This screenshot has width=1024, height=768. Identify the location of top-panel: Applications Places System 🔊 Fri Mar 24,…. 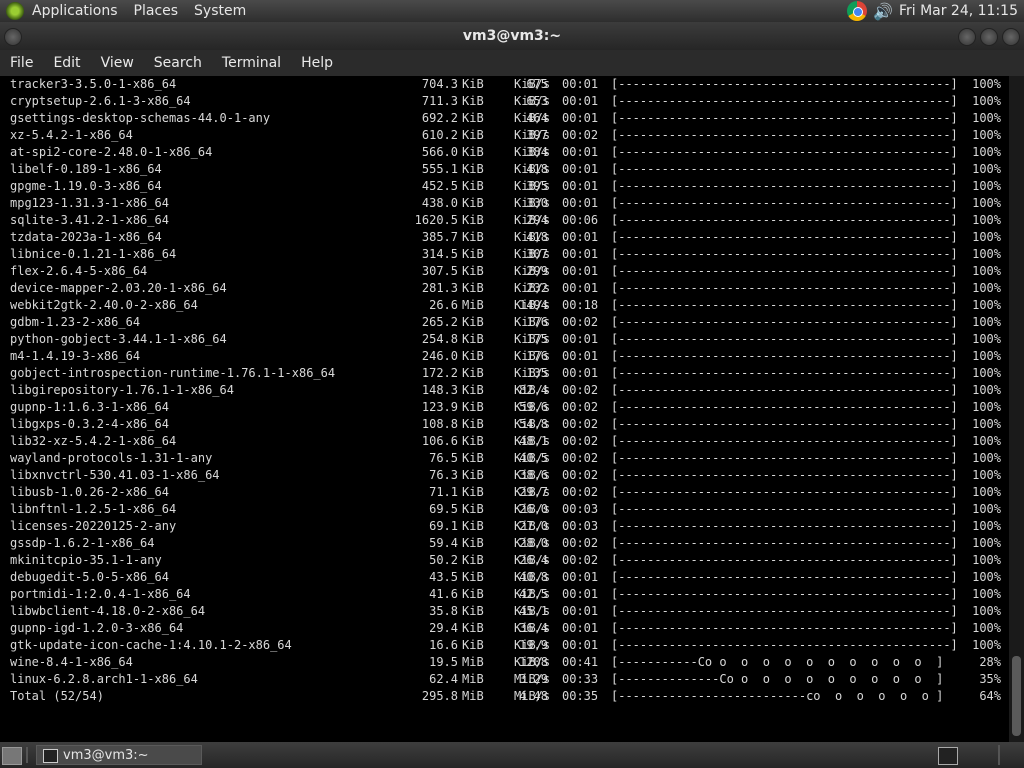
(512, 11).